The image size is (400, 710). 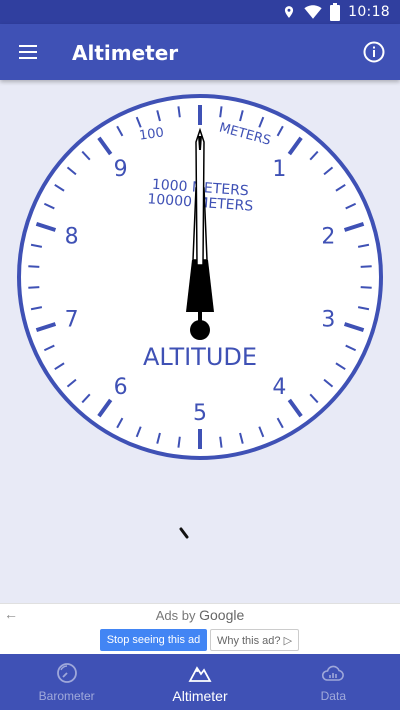 What do you see at coordinates (254, 640) in the screenshot?
I see `why-this-ad-button: Why this ad? ▷` at bounding box center [254, 640].